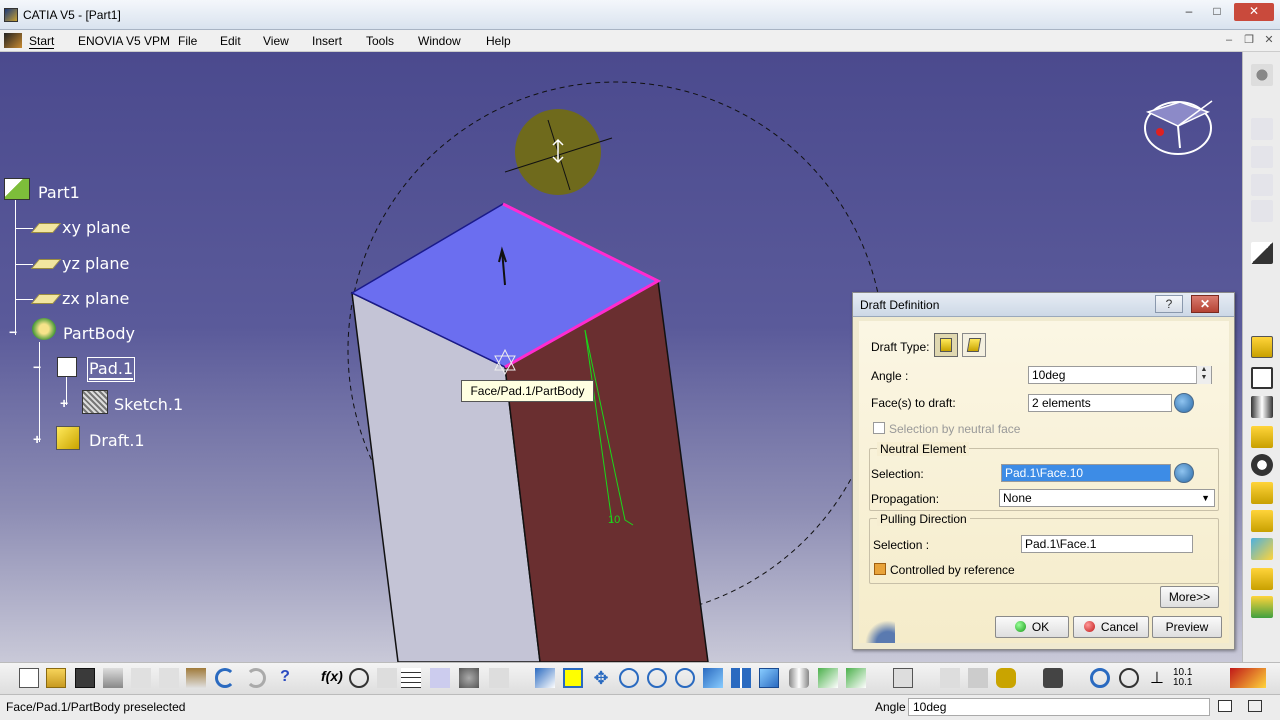 The image size is (1280, 720). What do you see at coordinates (1249, 41) in the screenshot?
I see `document-restore-button: ❐` at bounding box center [1249, 41].